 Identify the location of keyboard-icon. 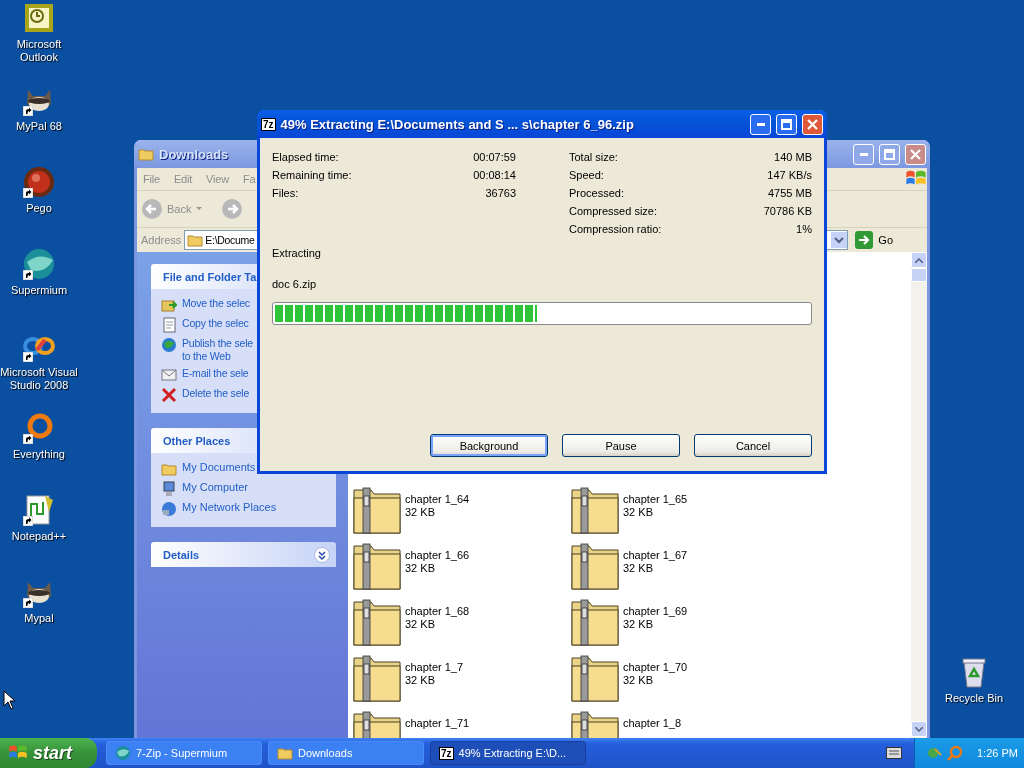
(894, 753).